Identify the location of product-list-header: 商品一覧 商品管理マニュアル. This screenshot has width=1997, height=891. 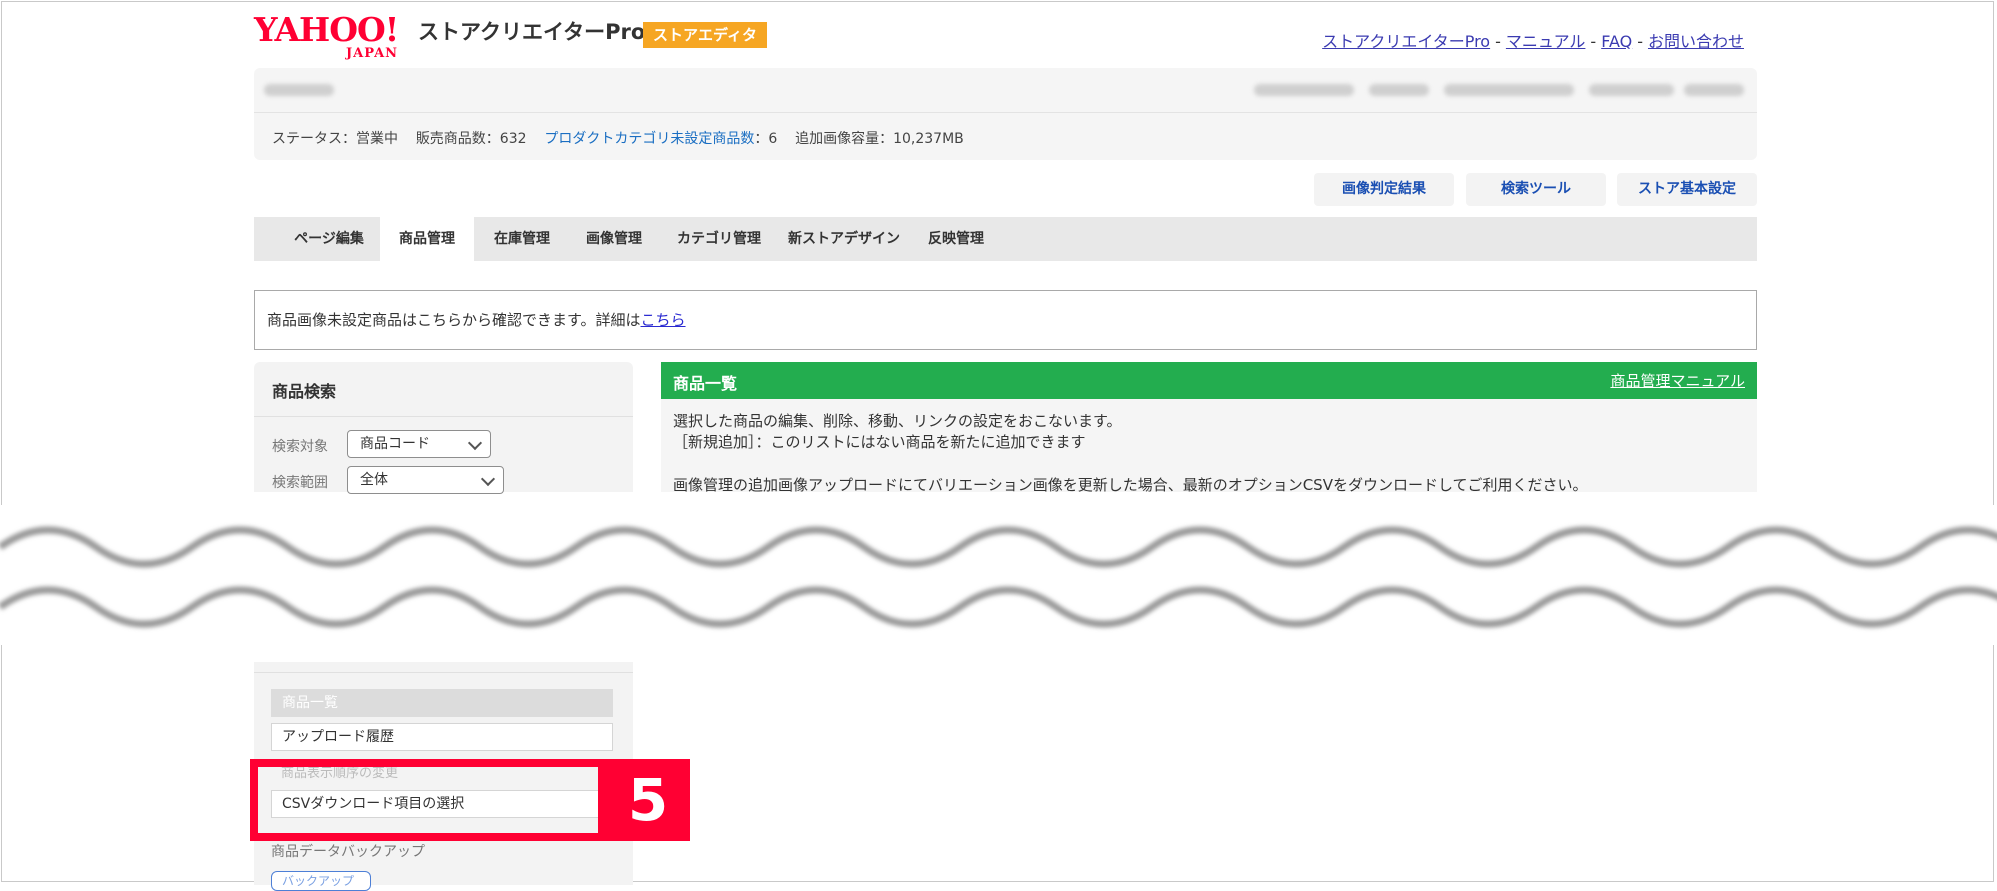
(1209, 380).